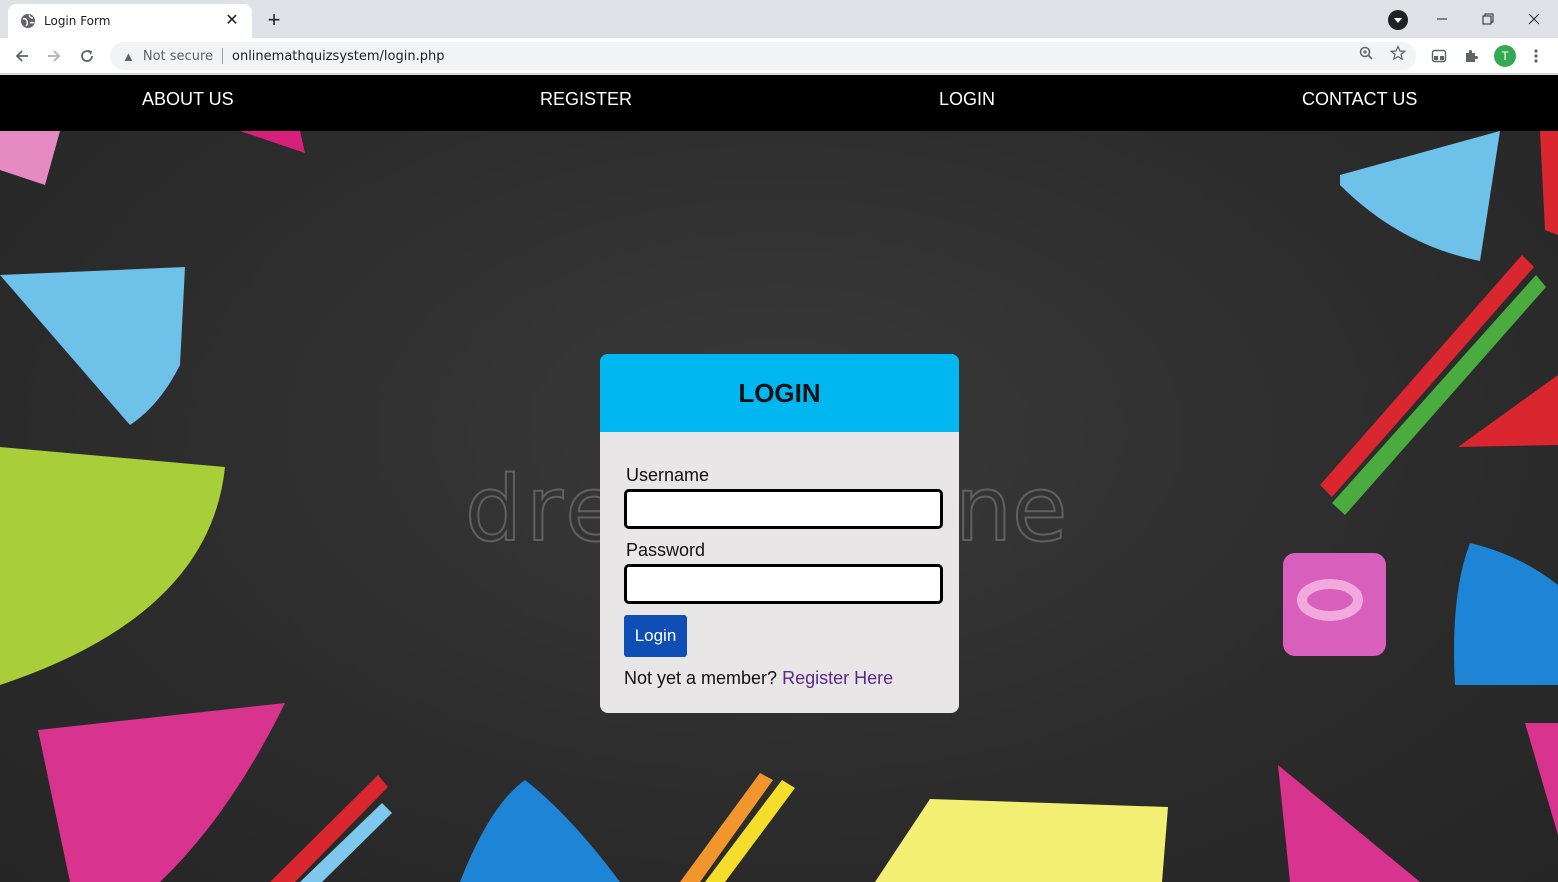 The width and height of the screenshot is (1558, 882). I want to click on url-text: onlinemathquizsystem/login.php, so click(338, 56).